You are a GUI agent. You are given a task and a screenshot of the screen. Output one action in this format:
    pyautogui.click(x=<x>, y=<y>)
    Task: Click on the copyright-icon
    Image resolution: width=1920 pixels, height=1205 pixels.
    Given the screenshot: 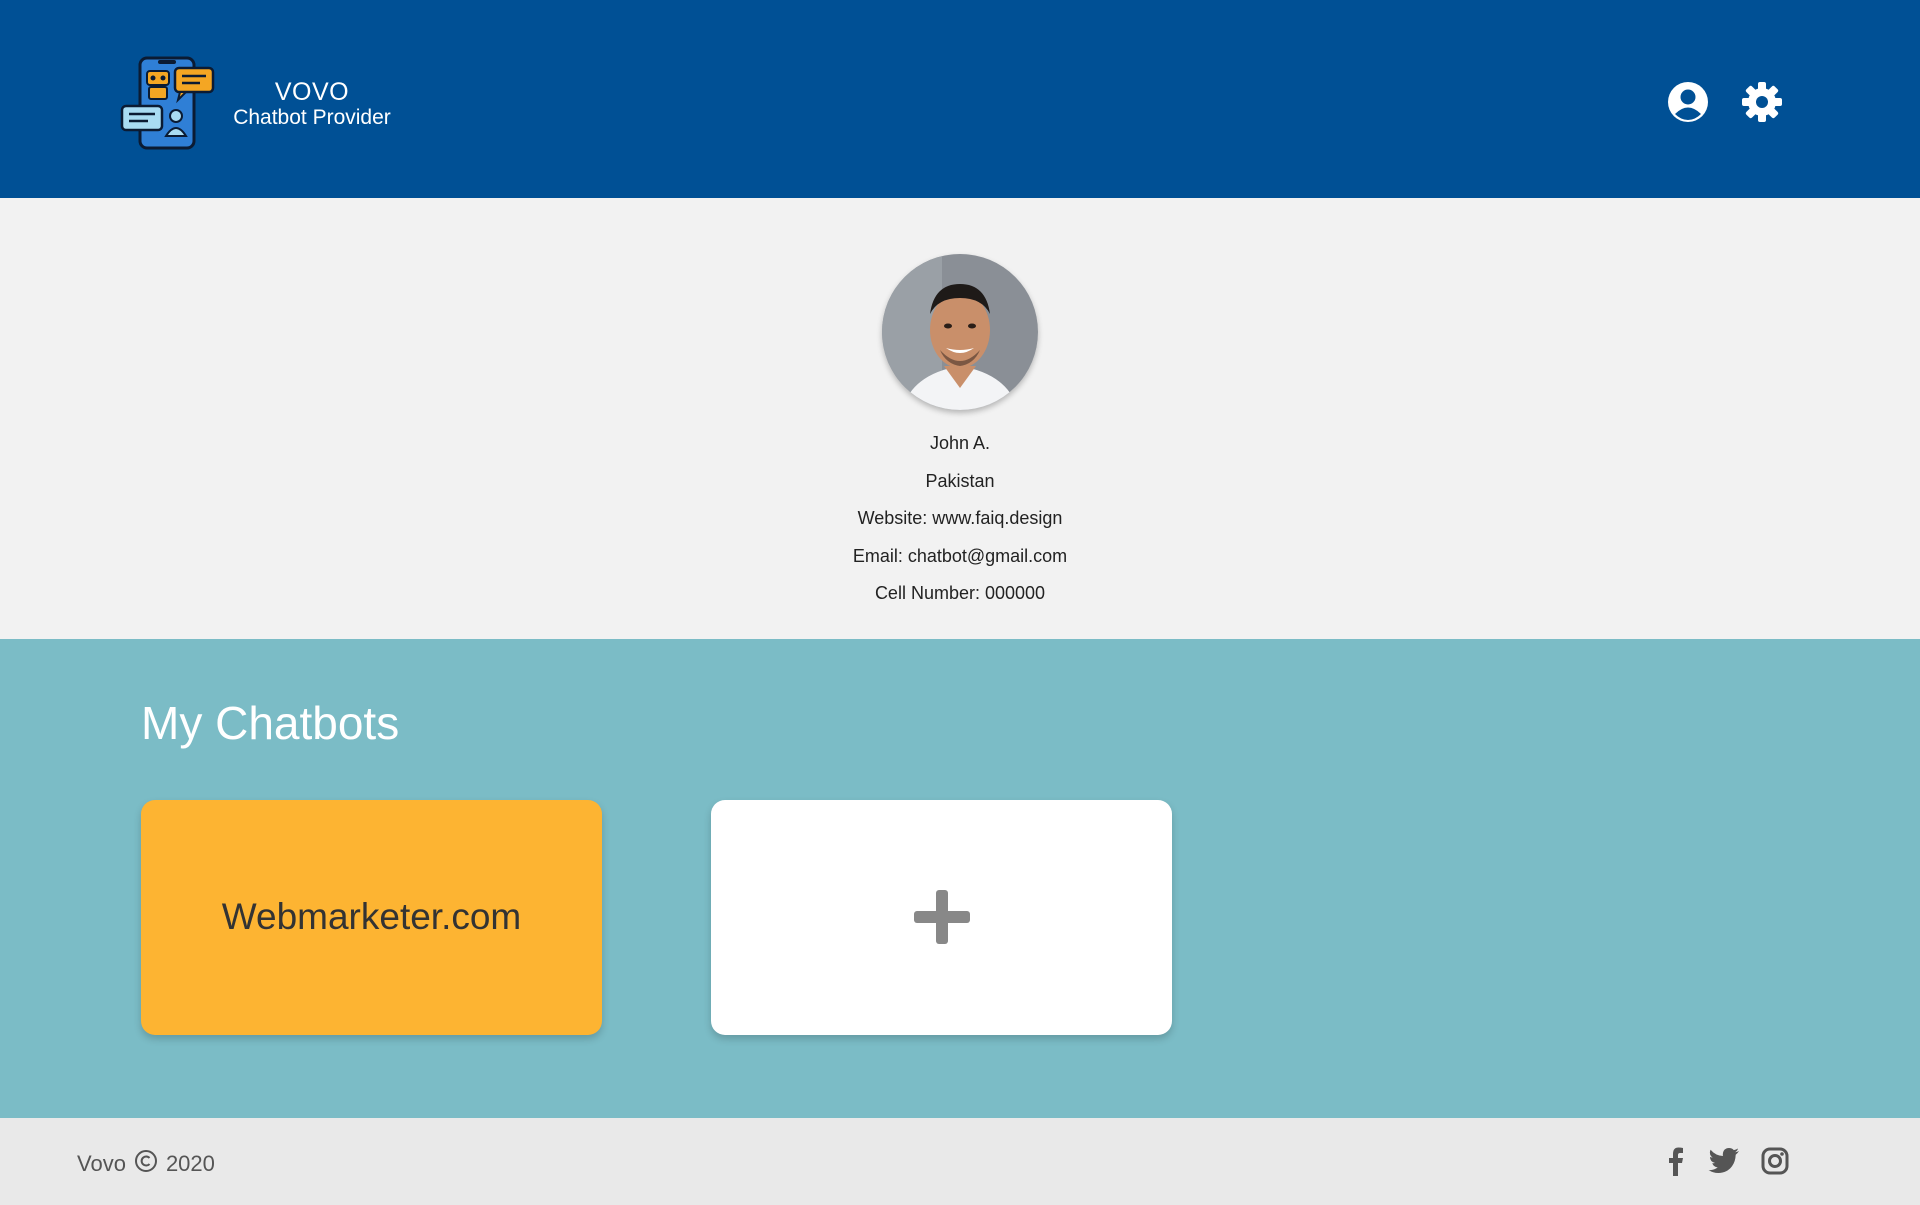 What is the action you would take?
    pyautogui.click(x=146, y=1164)
    